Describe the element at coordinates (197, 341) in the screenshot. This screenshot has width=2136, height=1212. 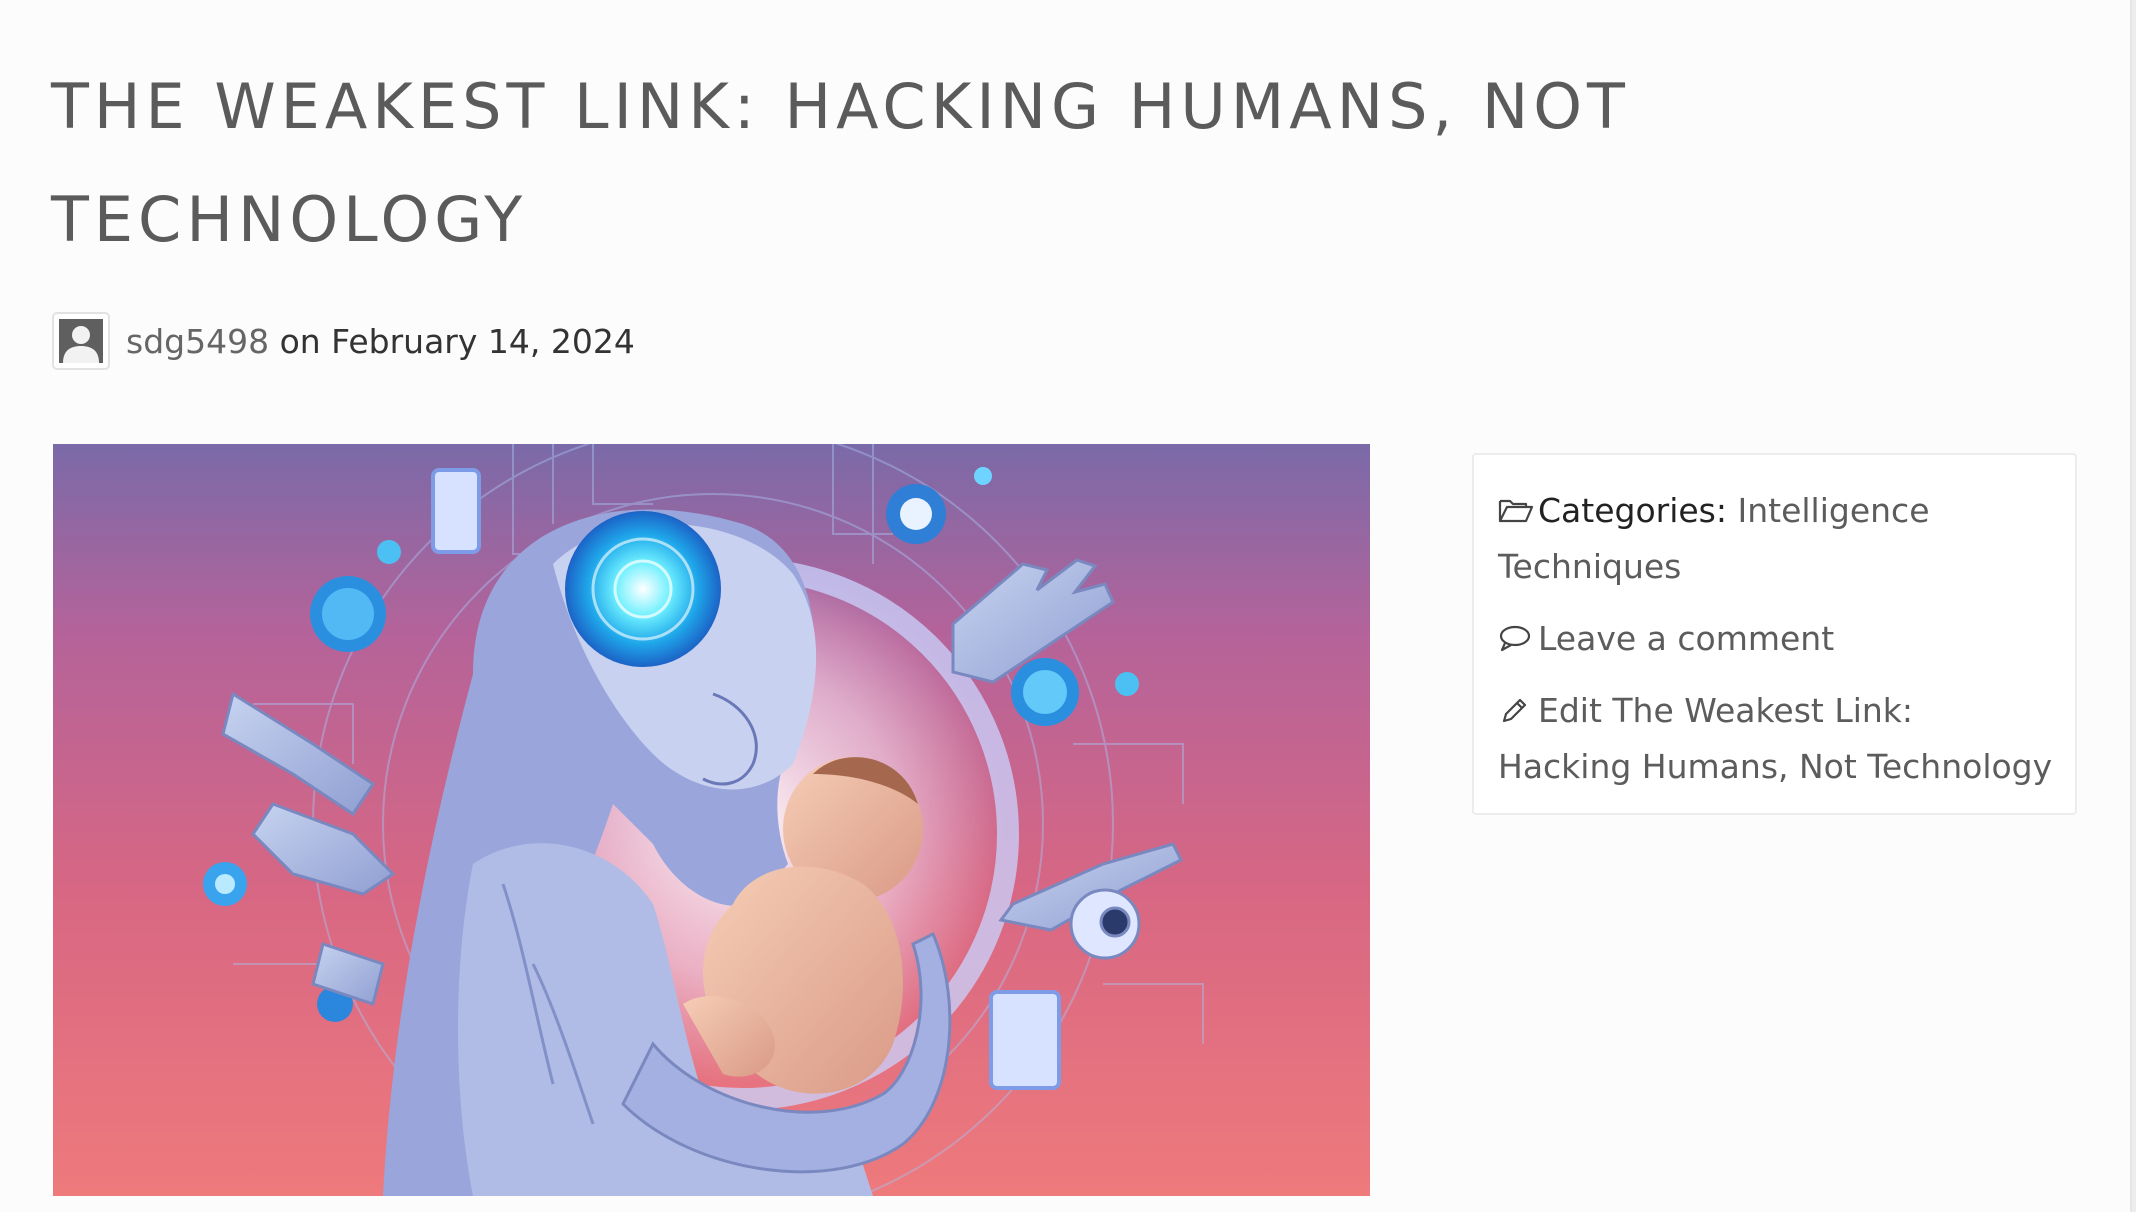
I see `author-link: sdg5498` at that location.